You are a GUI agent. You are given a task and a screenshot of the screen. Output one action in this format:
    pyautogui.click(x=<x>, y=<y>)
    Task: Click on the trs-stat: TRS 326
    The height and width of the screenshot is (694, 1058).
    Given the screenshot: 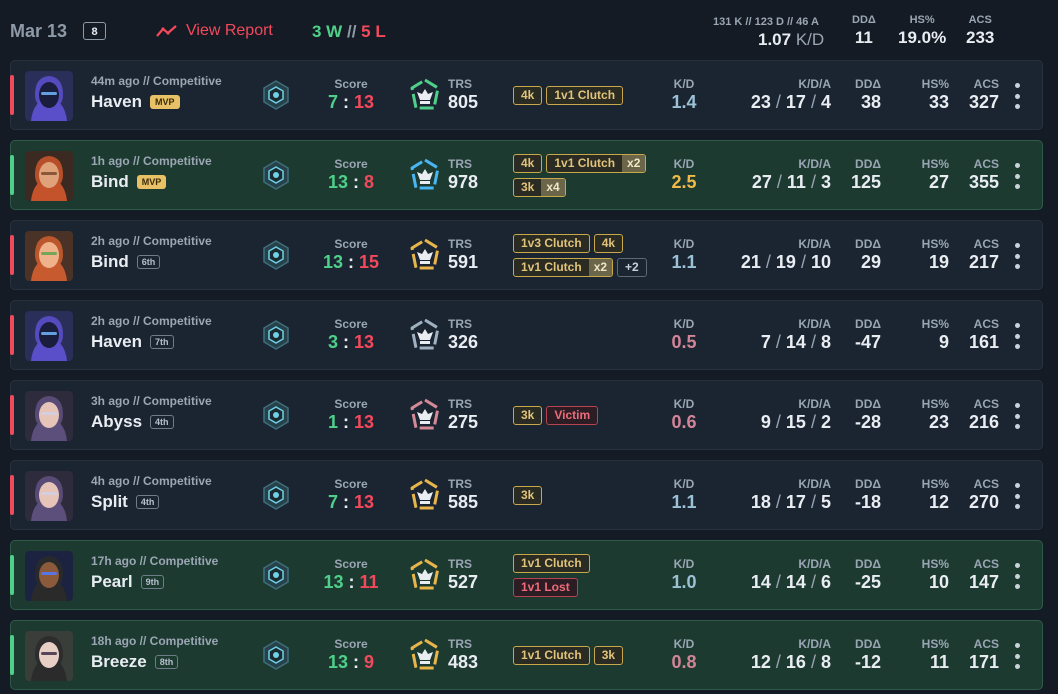 What is the action you would take?
    pyautogui.click(x=463, y=335)
    